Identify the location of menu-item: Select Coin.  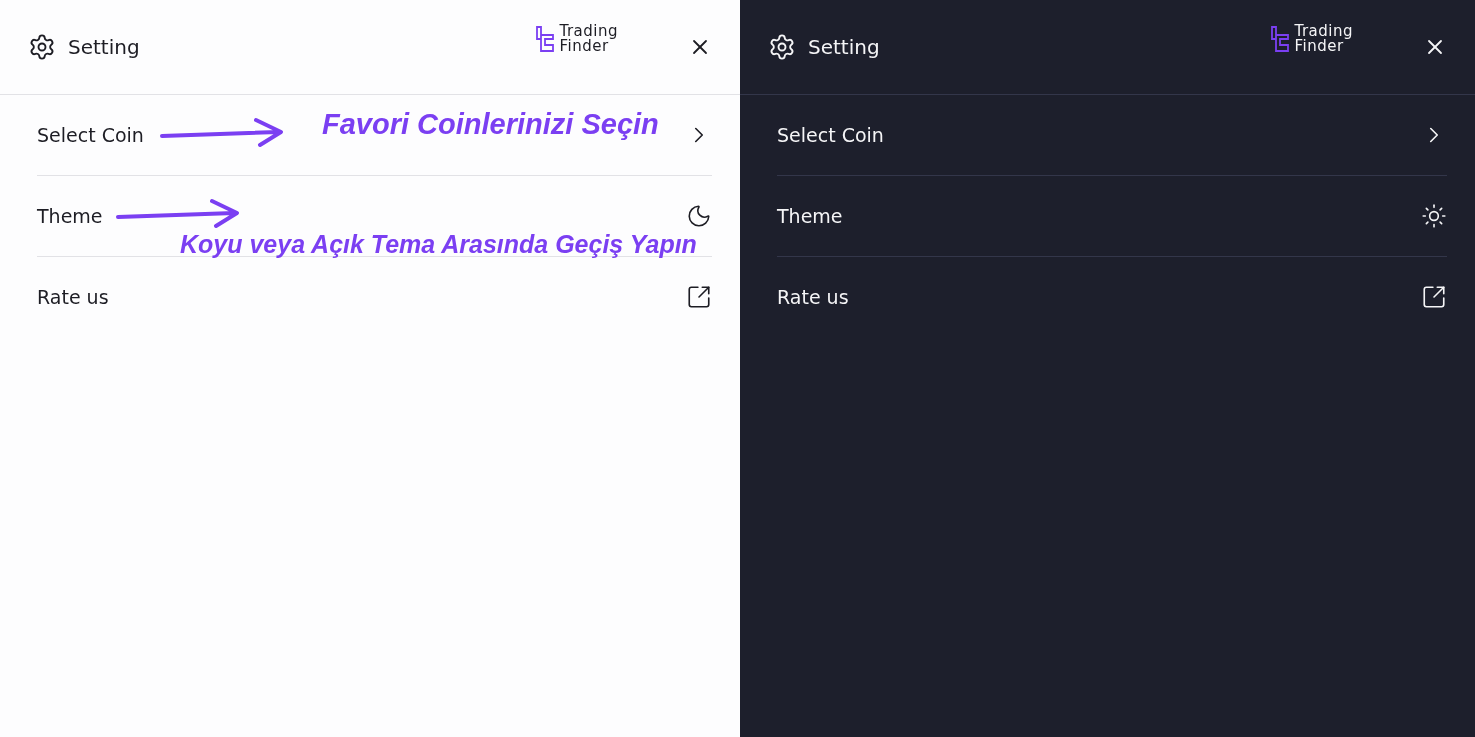
(1112, 135).